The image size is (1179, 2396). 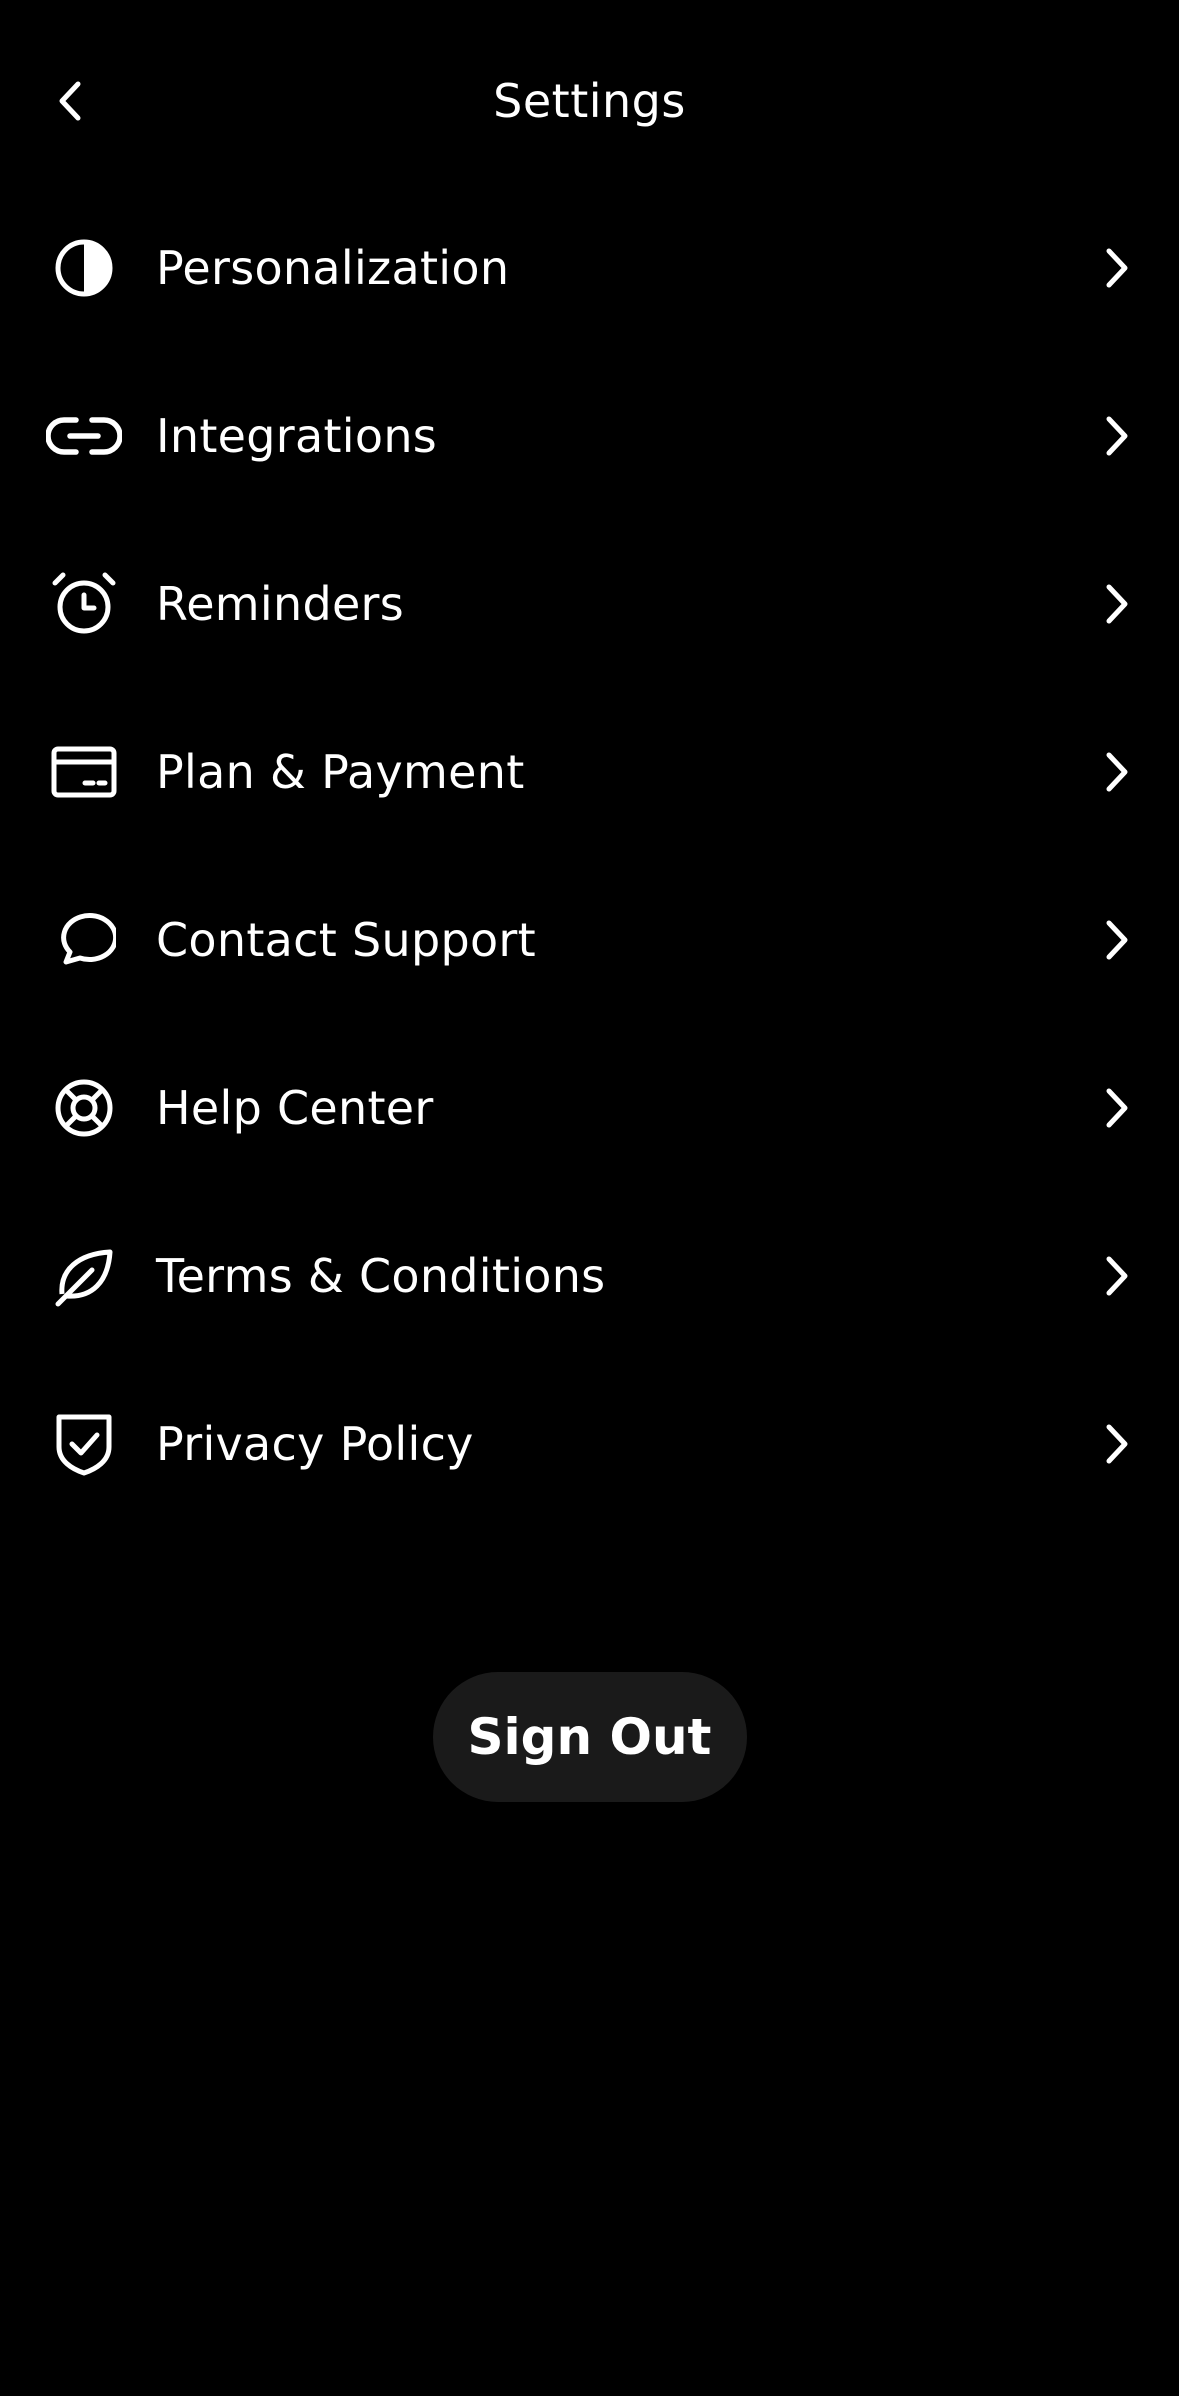 What do you see at coordinates (84, 940) in the screenshot?
I see `chat-bubble-icon` at bounding box center [84, 940].